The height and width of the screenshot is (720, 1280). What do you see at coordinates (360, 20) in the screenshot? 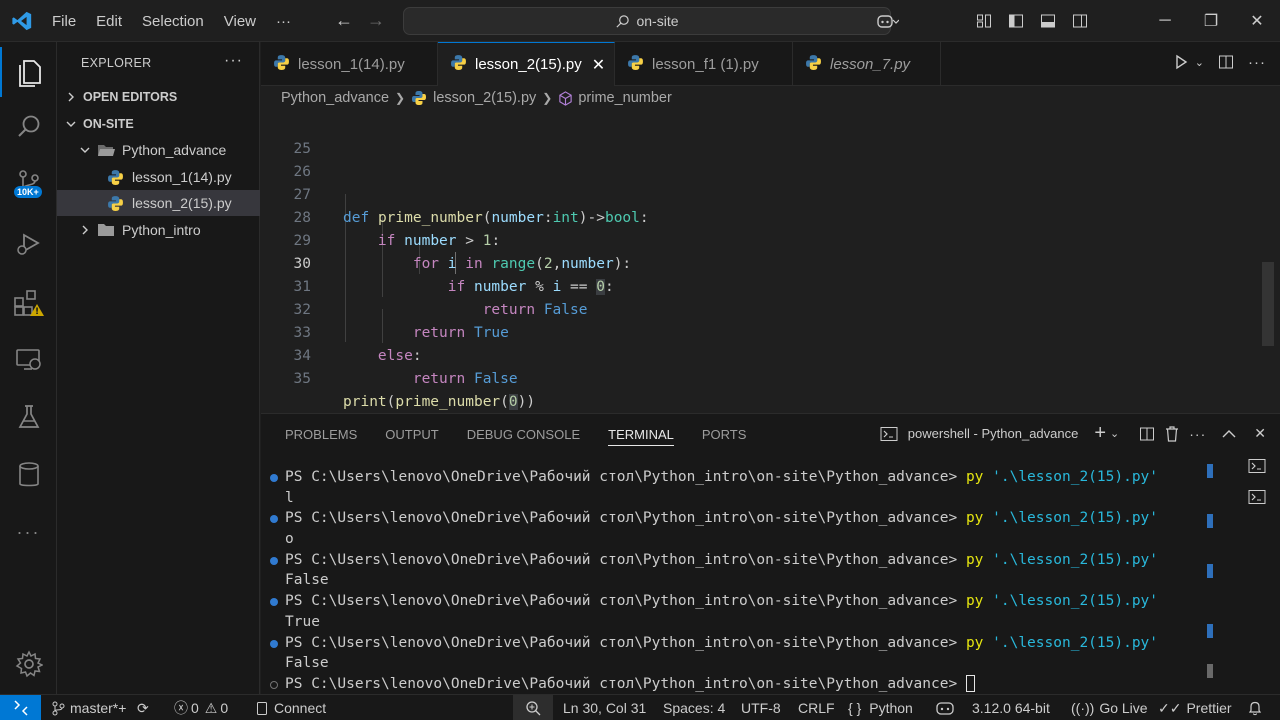
I see `navigation-arrows: ← →` at bounding box center [360, 20].